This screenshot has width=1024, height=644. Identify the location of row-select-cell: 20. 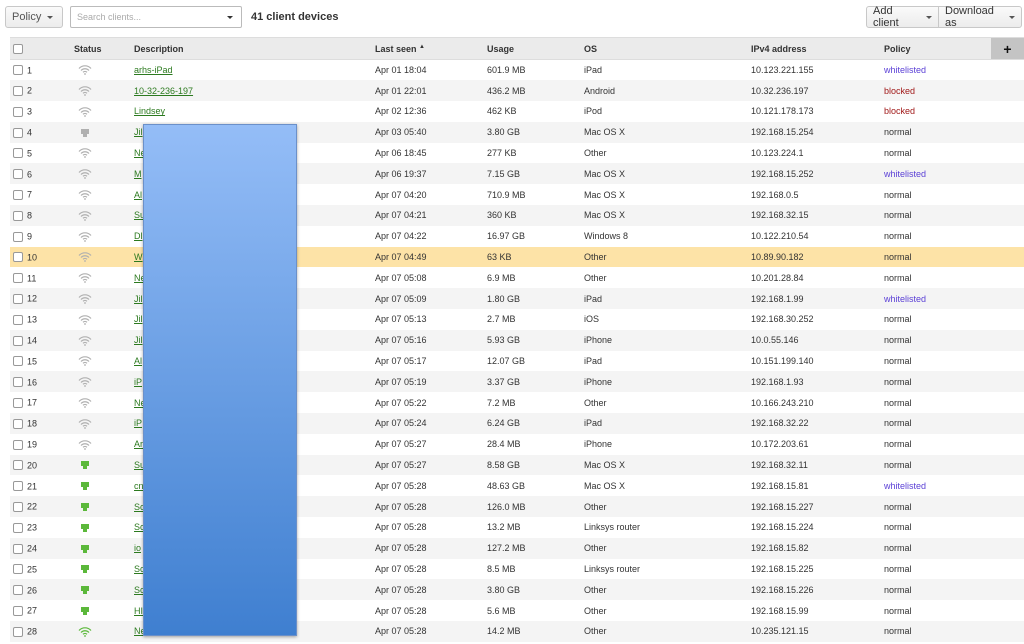
(39, 465).